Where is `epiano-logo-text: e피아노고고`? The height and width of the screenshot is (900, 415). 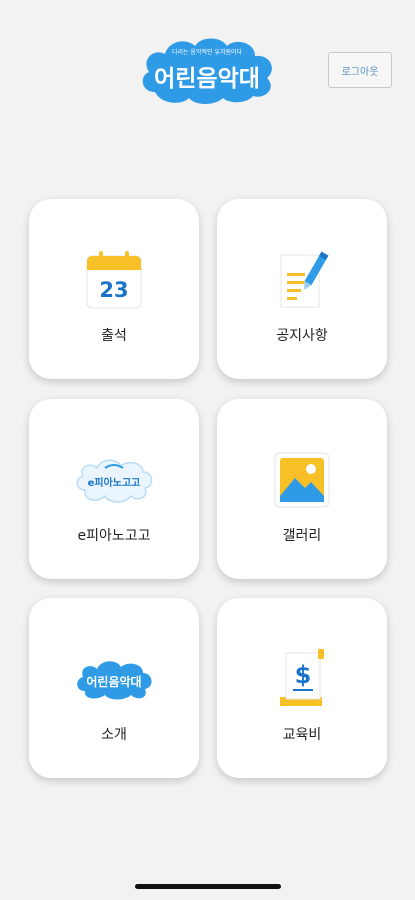
epiano-logo-text: e피아노고고 is located at coordinates (114, 482).